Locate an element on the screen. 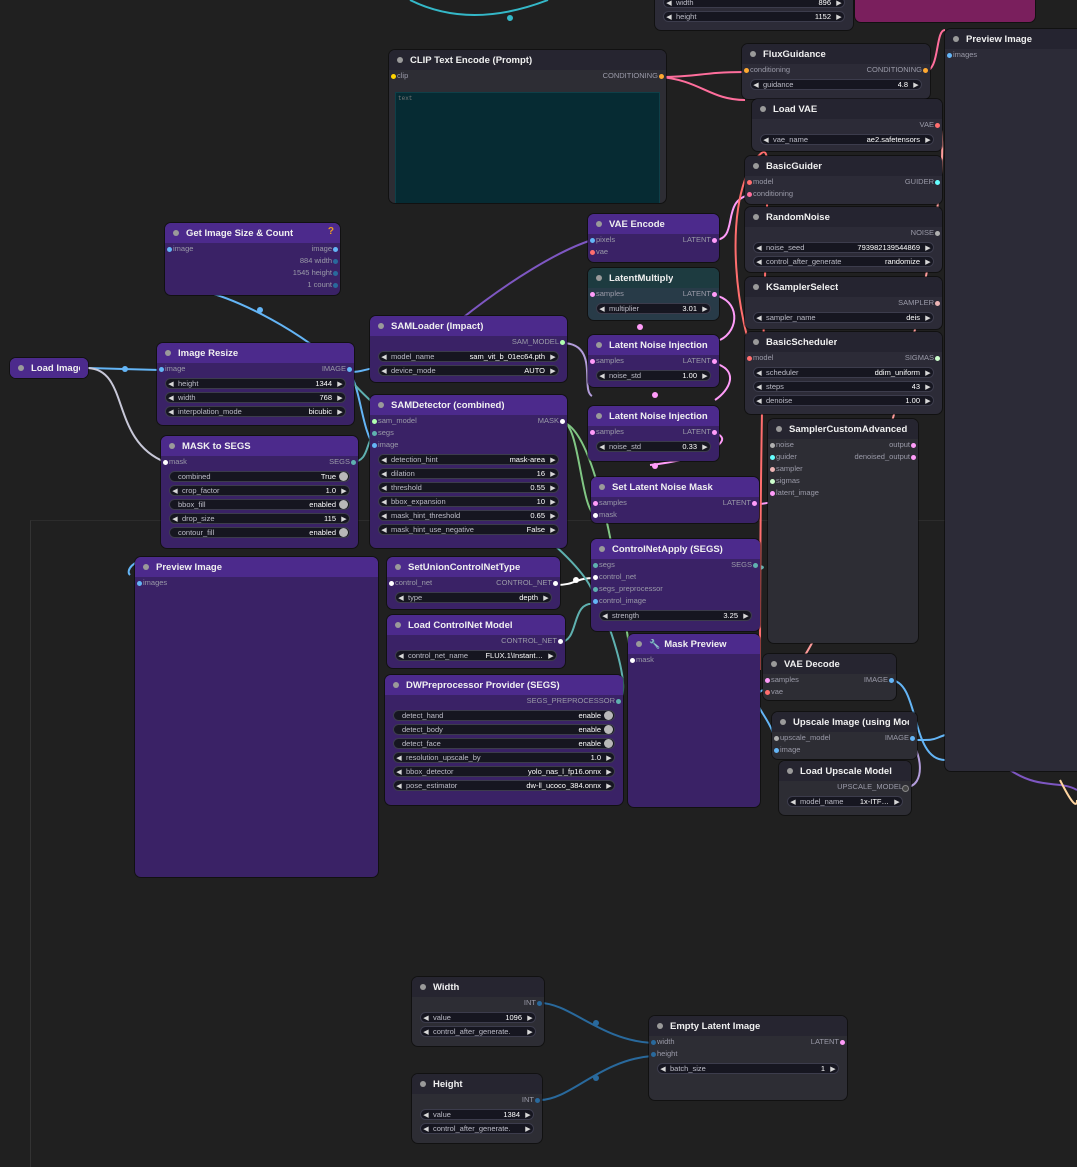 The width and height of the screenshot is (1077, 1167). control-net-input-socket is located at coordinates (595, 577).